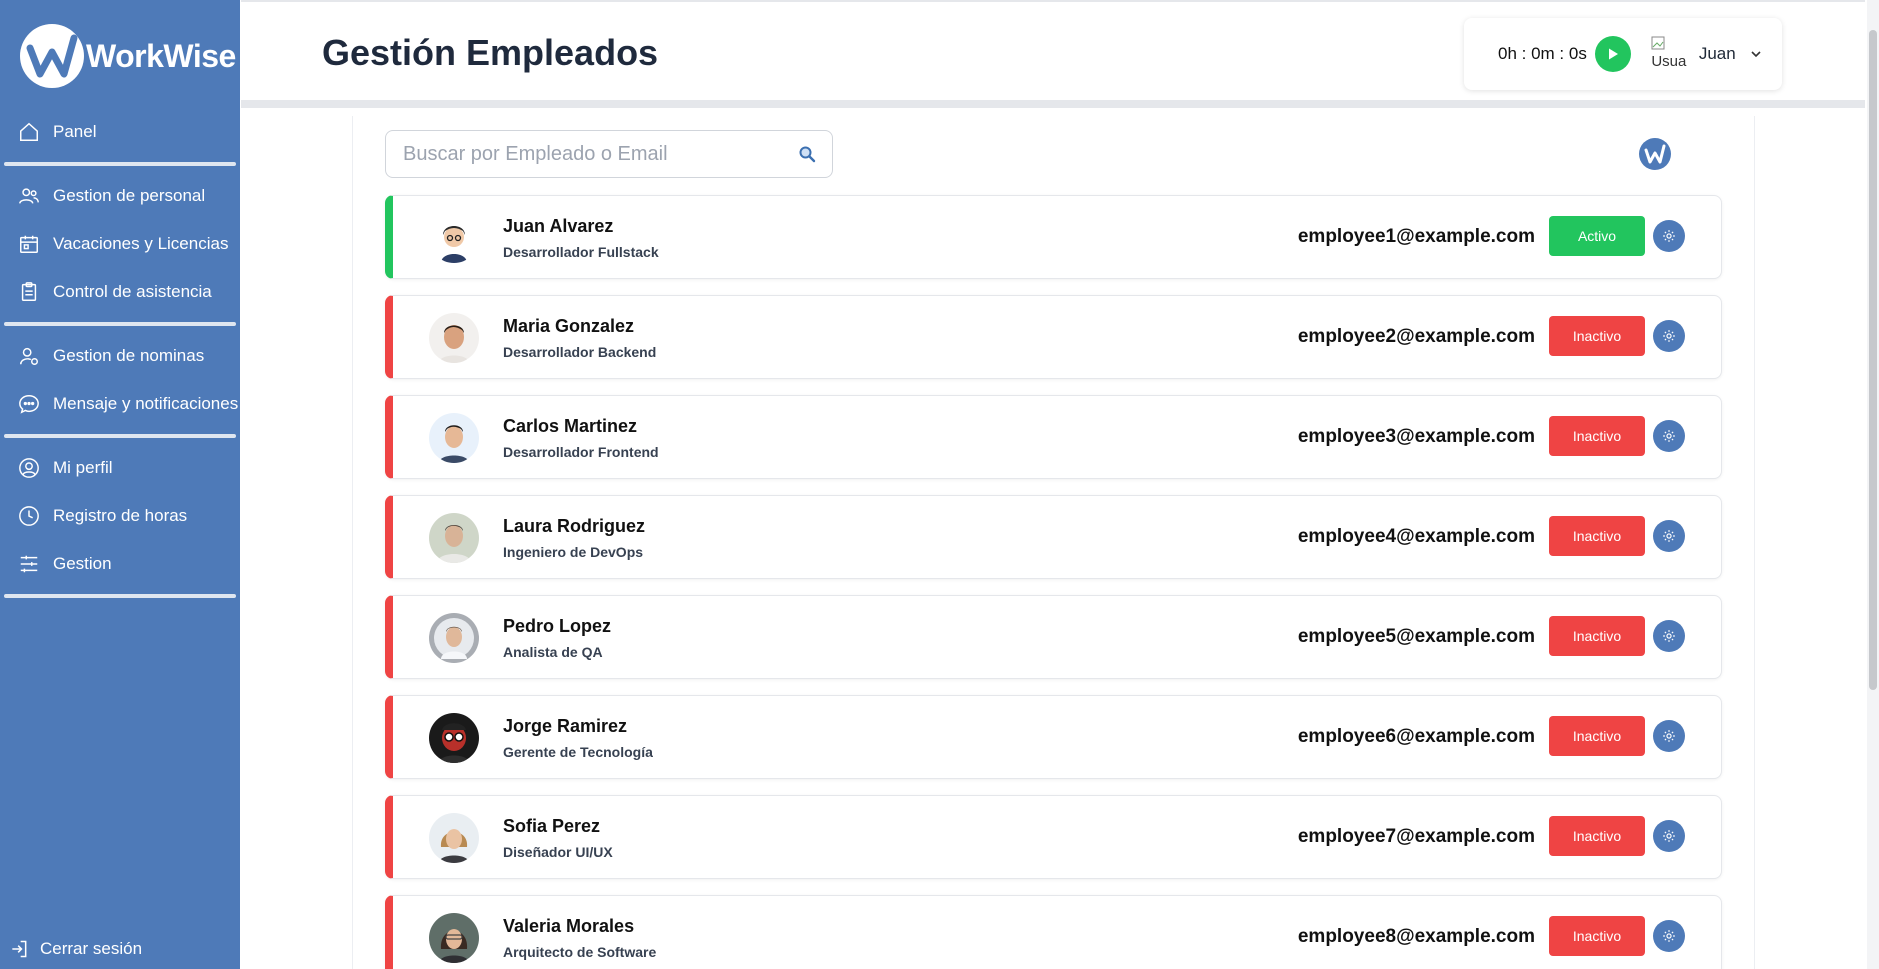 The height and width of the screenshot is (969, 1879). I want to click on employee-role: Diseñador UI/UX, so click(558, 852).